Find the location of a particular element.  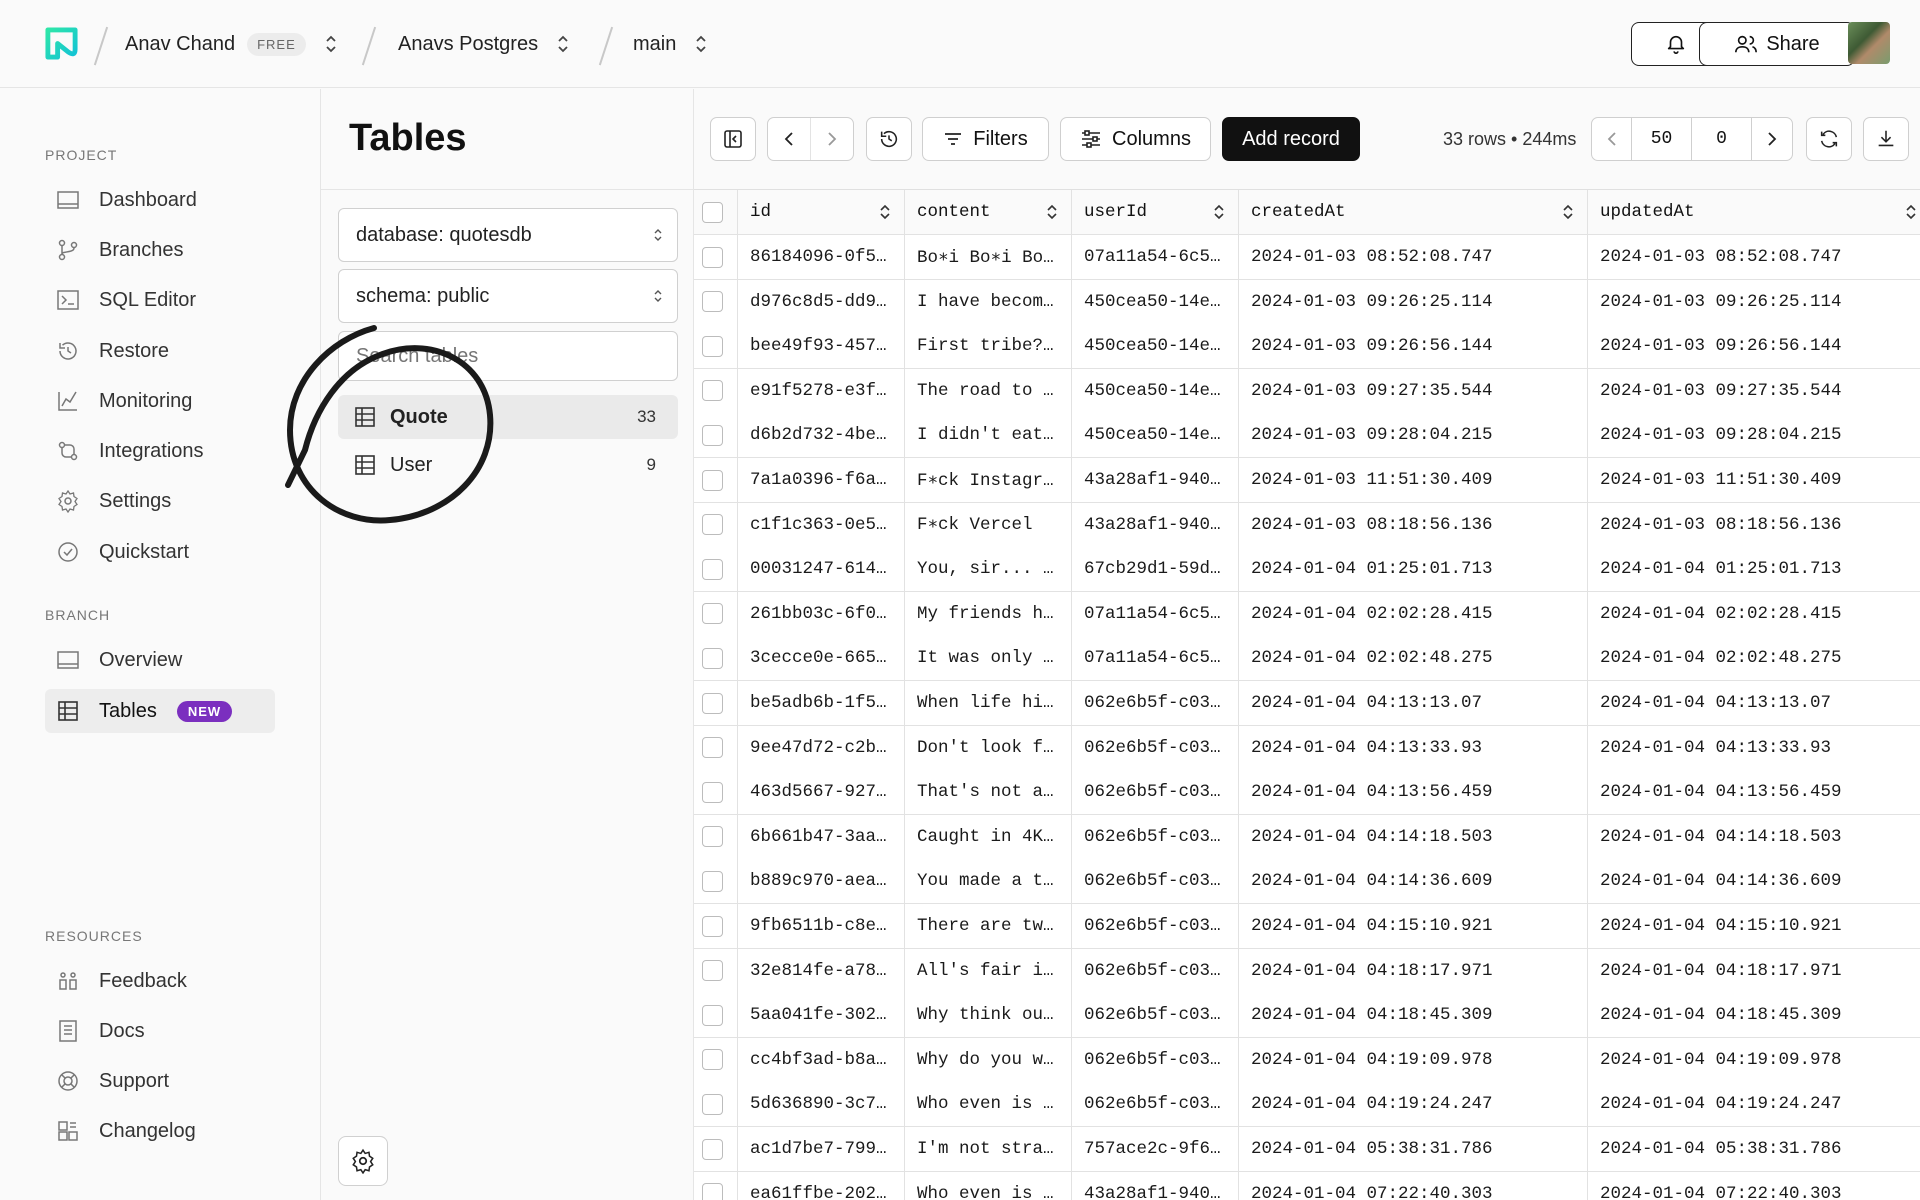

cell-updatedat: 2024-01-04 04:18:17.971 is located at coordinates (1754, 971).